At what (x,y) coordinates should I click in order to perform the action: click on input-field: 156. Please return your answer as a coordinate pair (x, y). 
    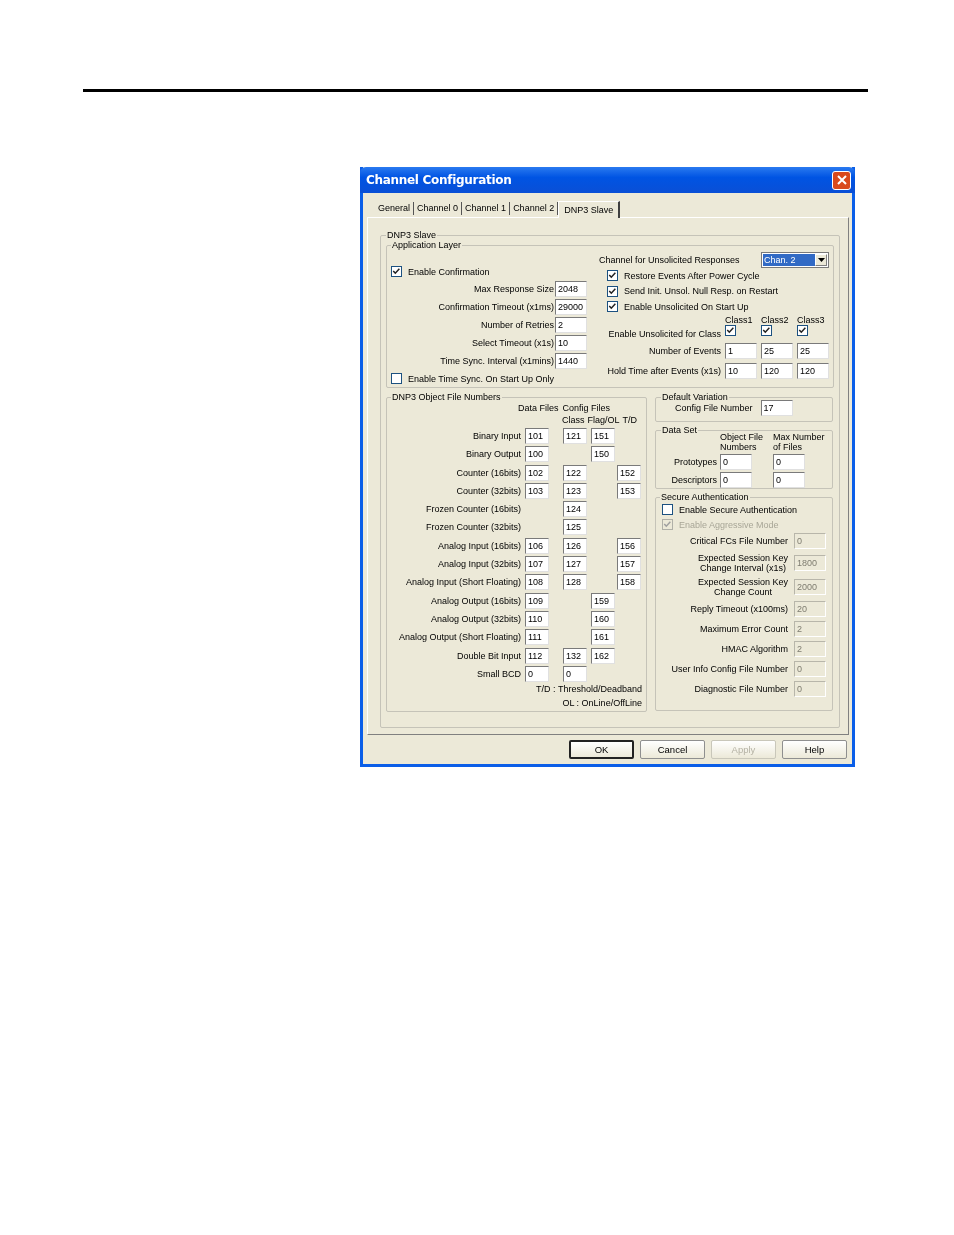
    Looking at the image, I should click on (629, 545).